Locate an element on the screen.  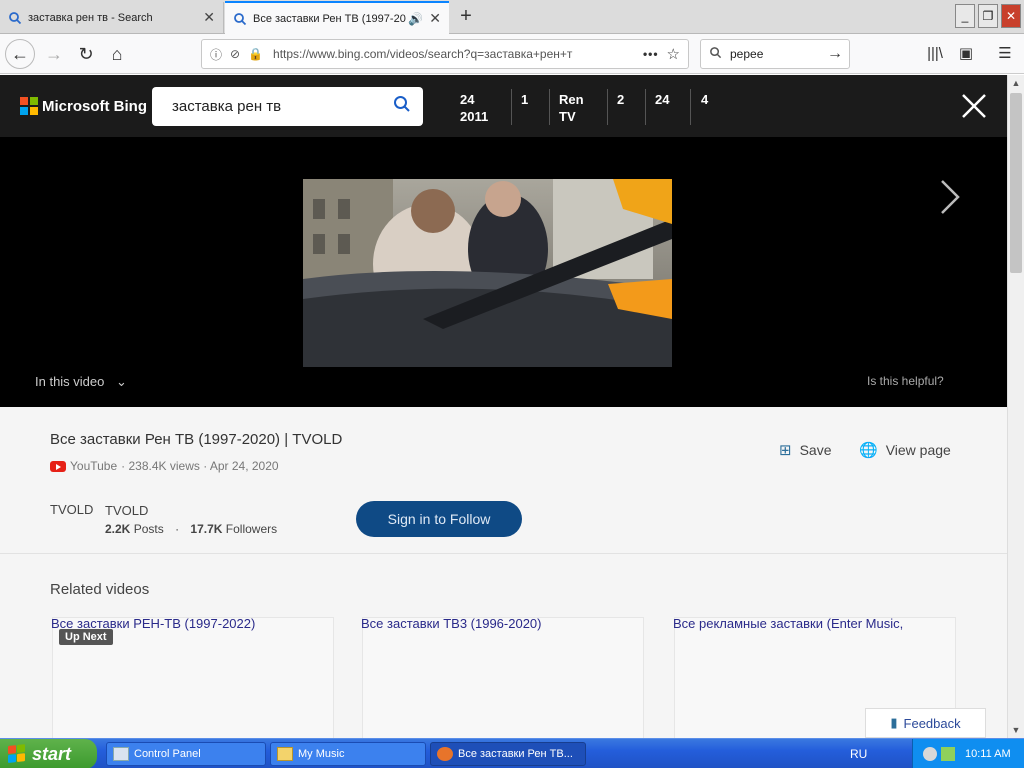
feedback-label: Feedback is located at coordinates (932, 723).